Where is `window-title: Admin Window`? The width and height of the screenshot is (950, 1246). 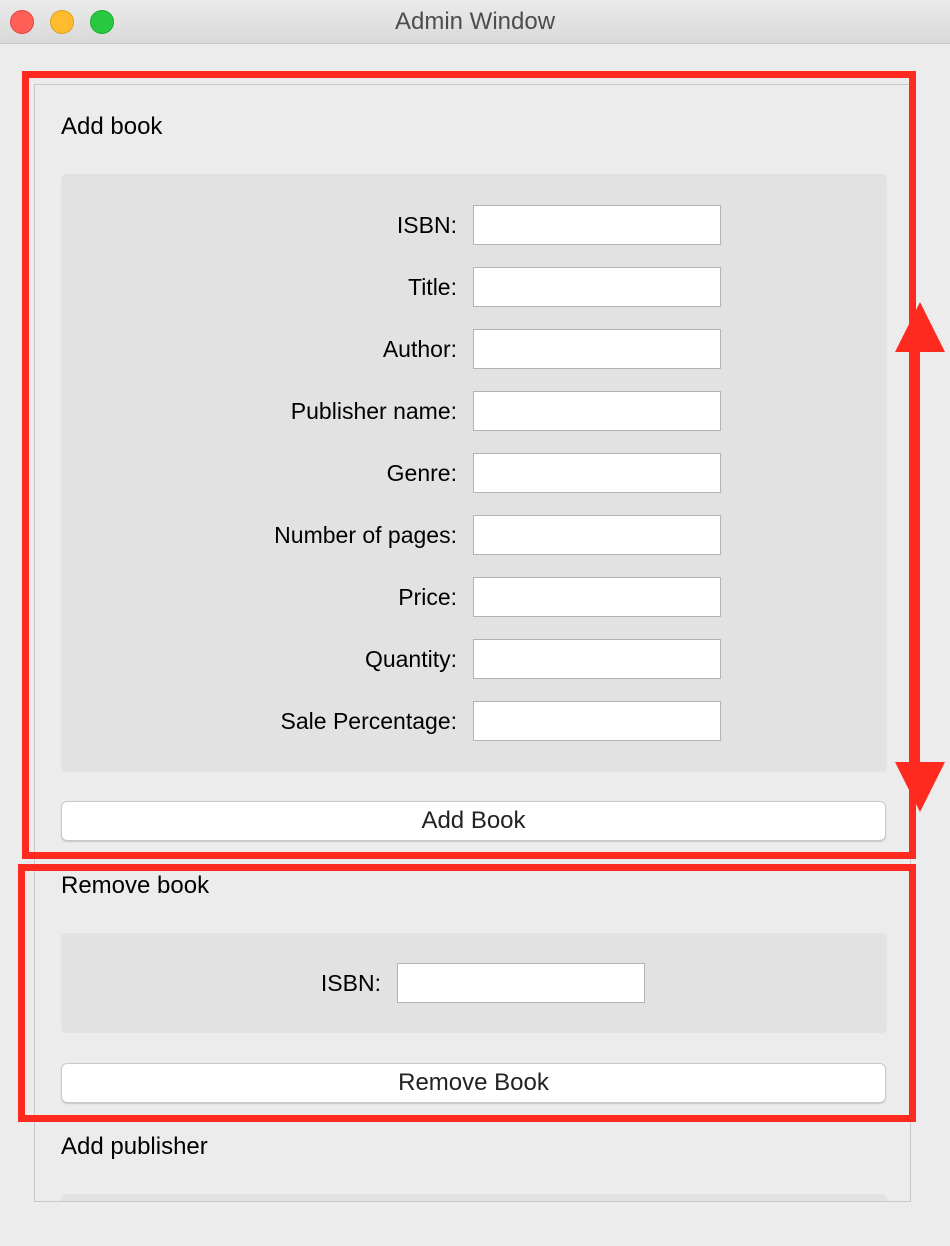
window-title: Admin Window is located at coordinates (475, 21).